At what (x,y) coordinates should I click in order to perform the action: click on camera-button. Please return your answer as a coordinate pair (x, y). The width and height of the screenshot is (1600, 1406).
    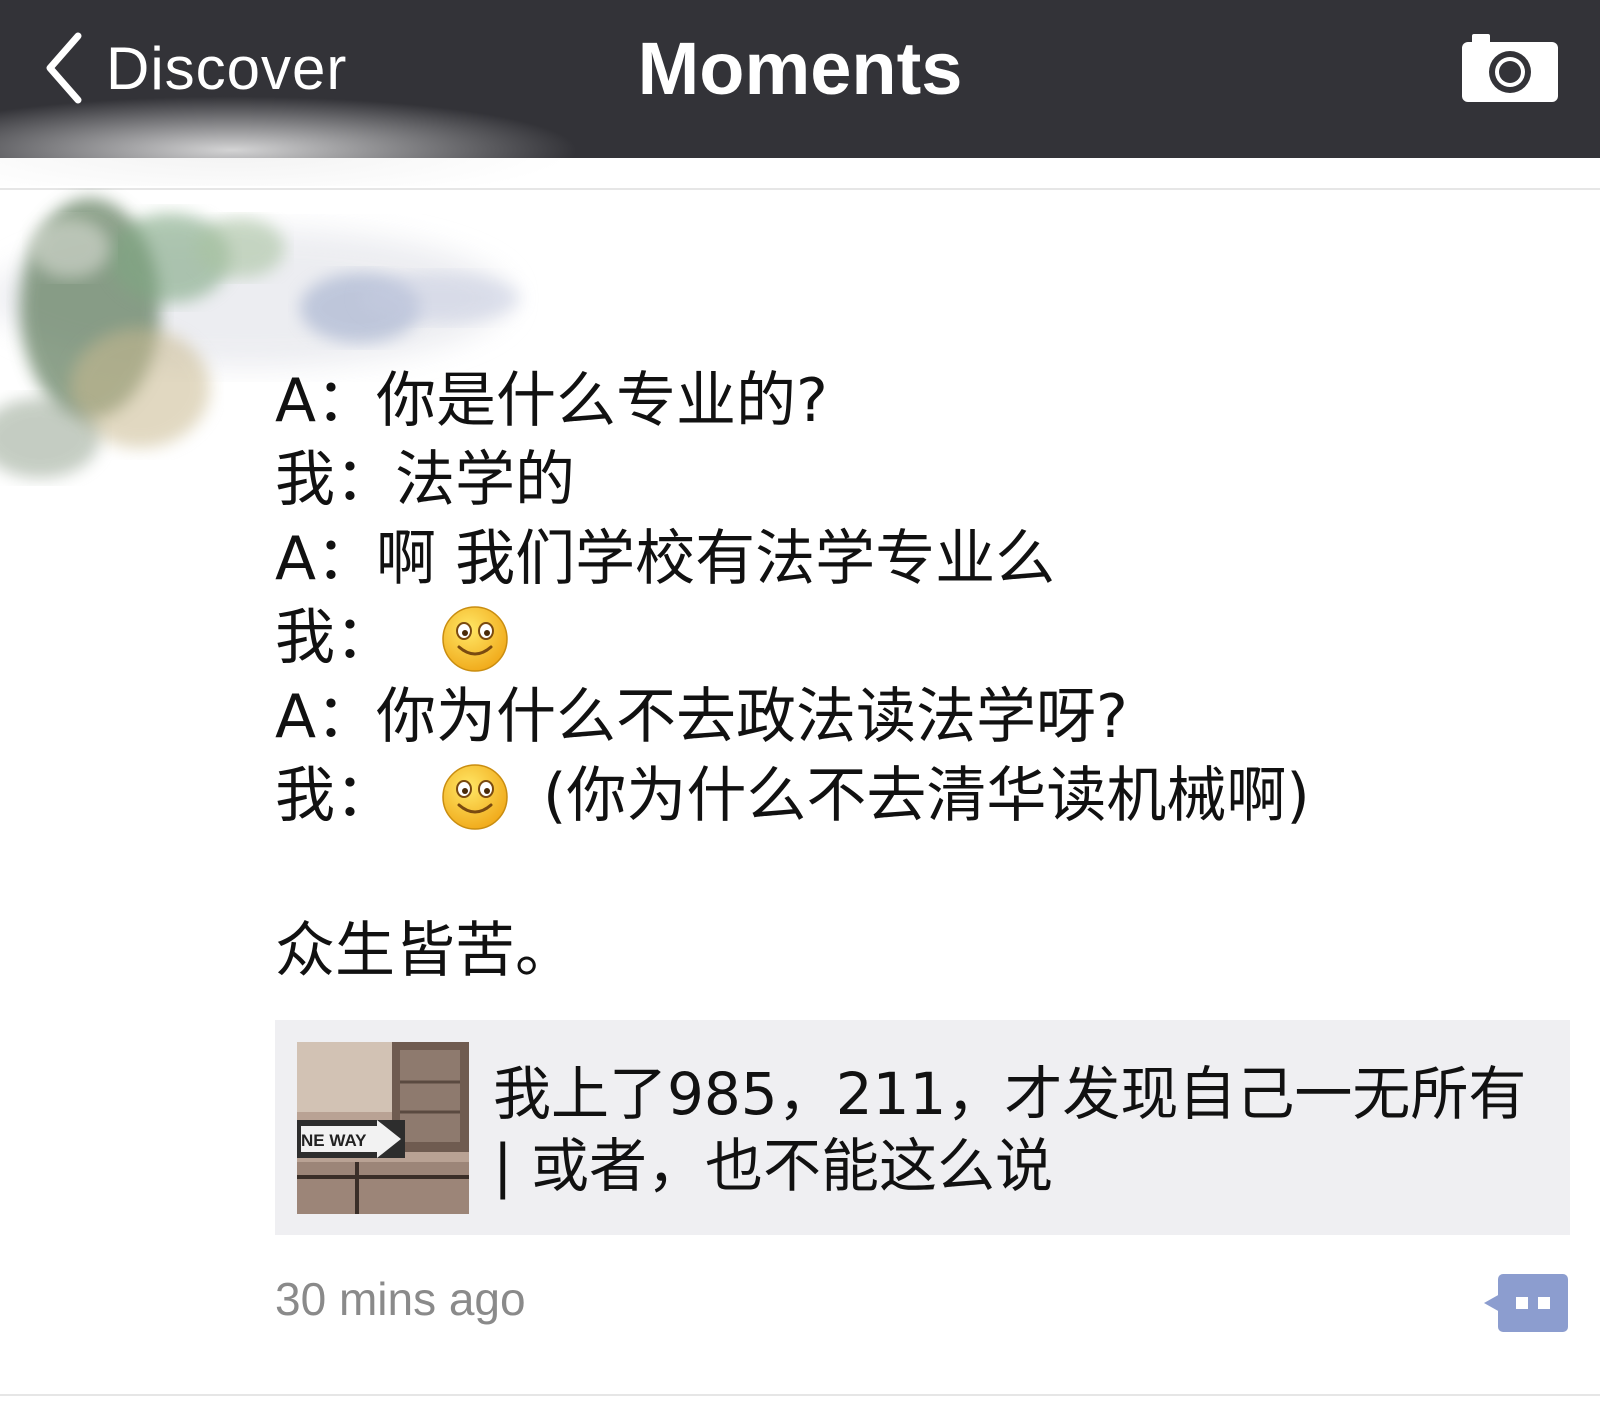
    Looking at the image, I should click on (1510, 67).